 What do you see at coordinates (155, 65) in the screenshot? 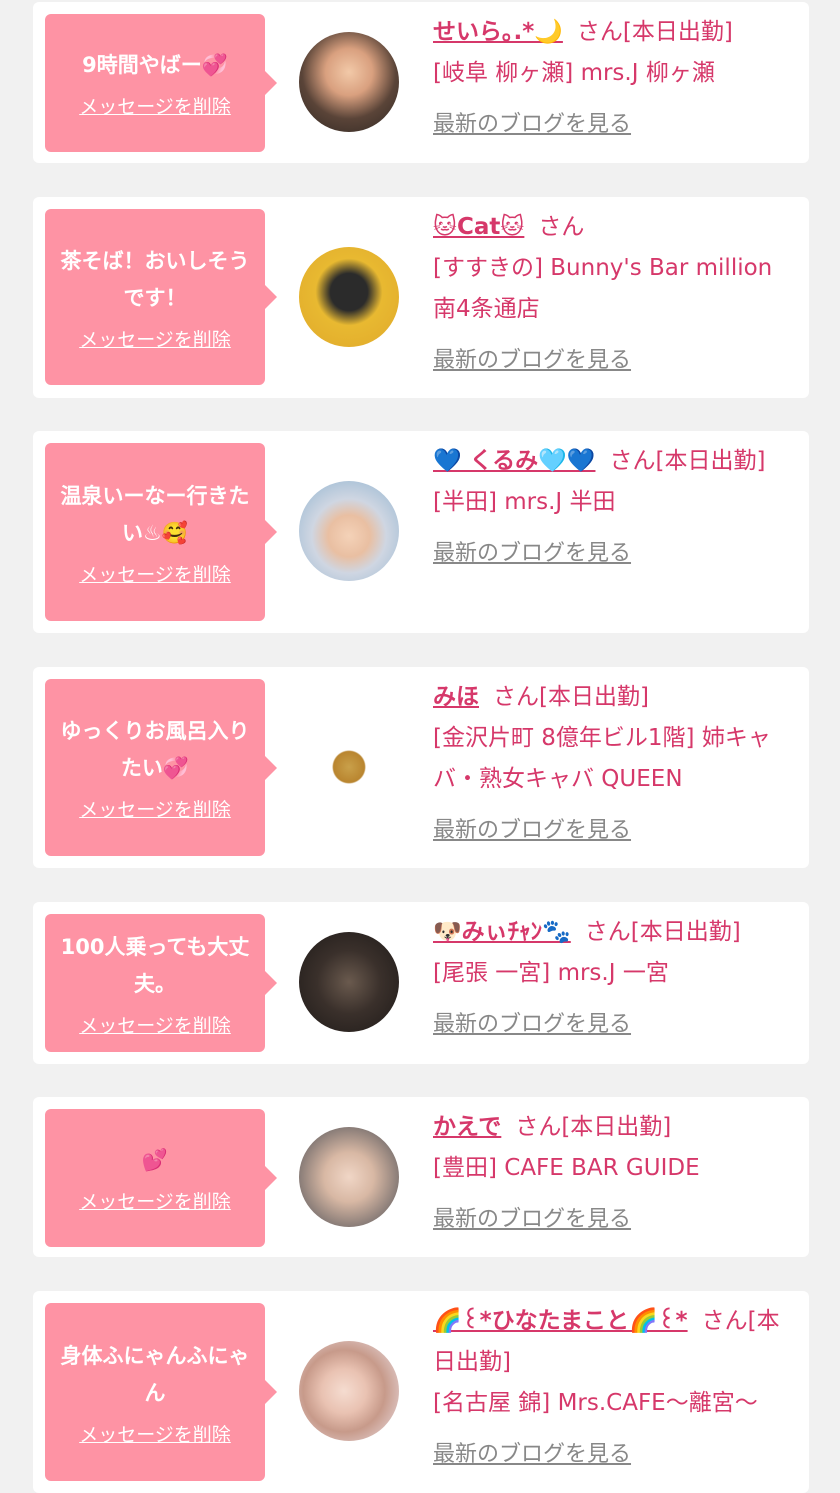
I see `message-text: 9時間やばー💞` at bounding box center [155, 65].